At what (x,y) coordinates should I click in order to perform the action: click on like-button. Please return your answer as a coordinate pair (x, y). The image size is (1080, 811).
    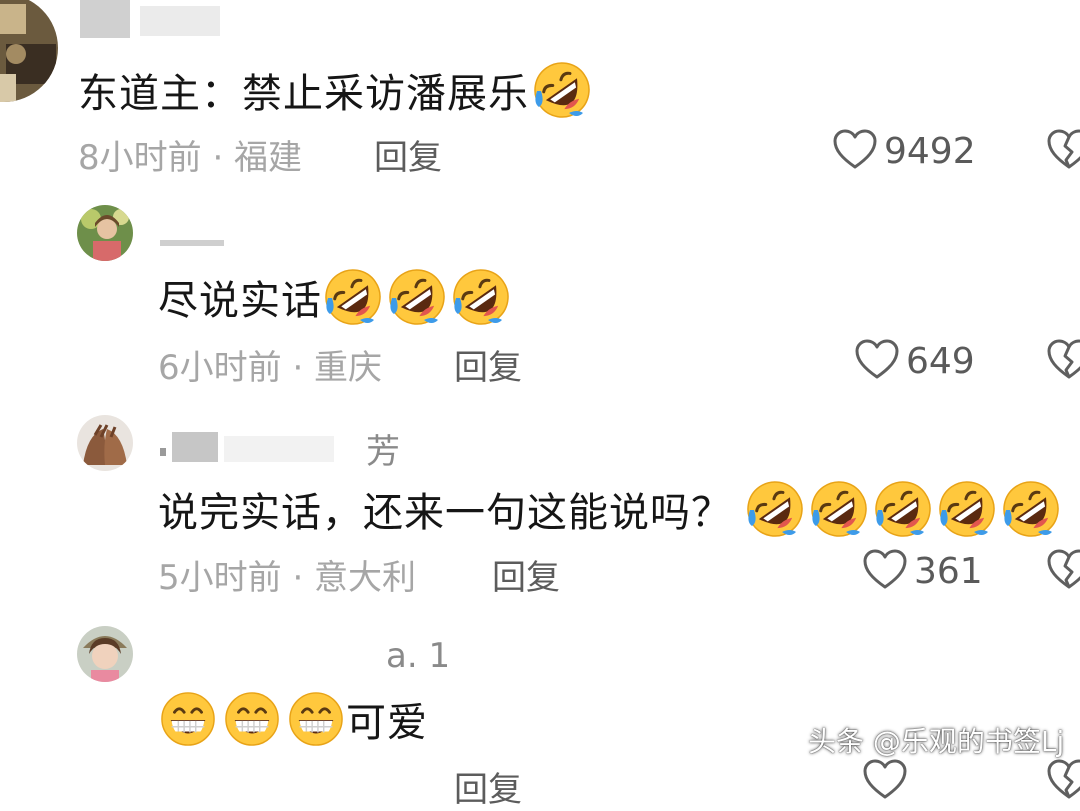
    Looking at the image, I should click on (888, 781).